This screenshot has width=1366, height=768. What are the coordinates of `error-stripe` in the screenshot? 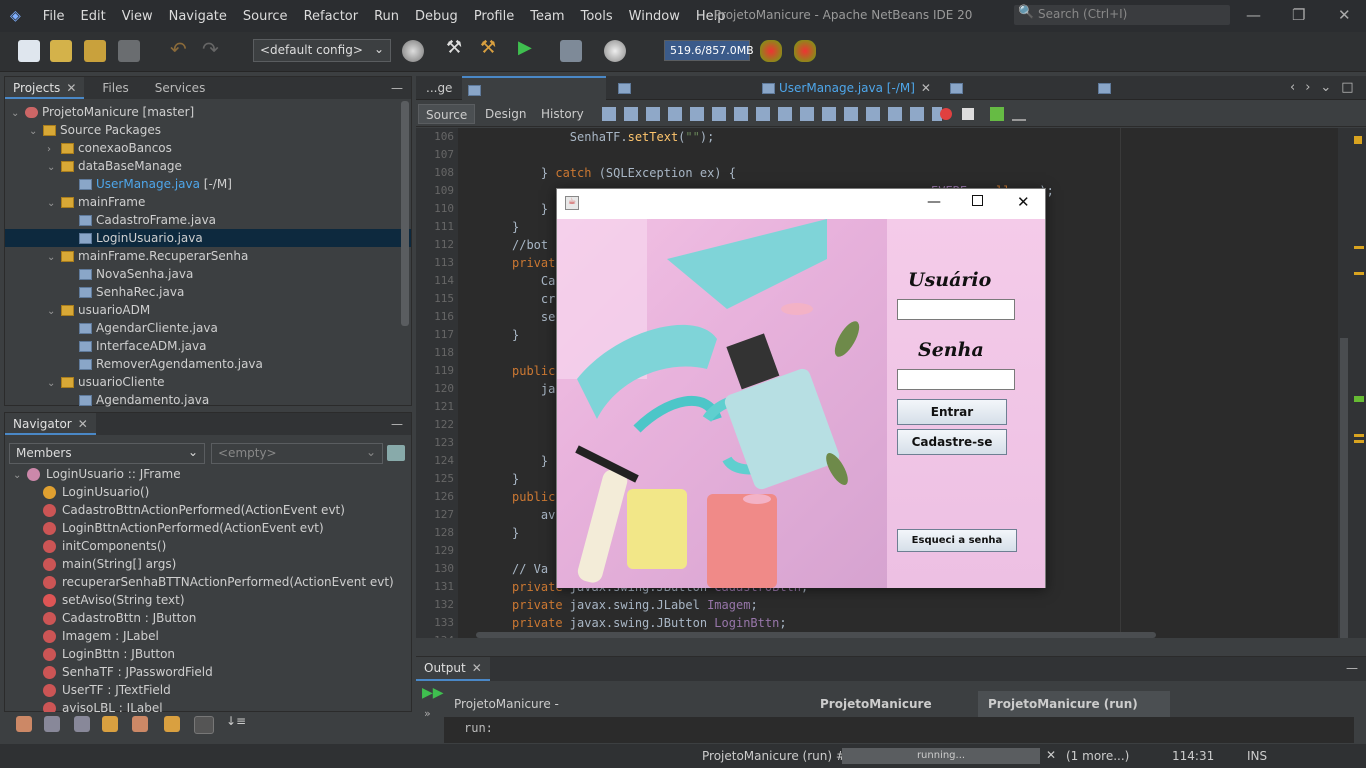 It's located at (1352, 383).